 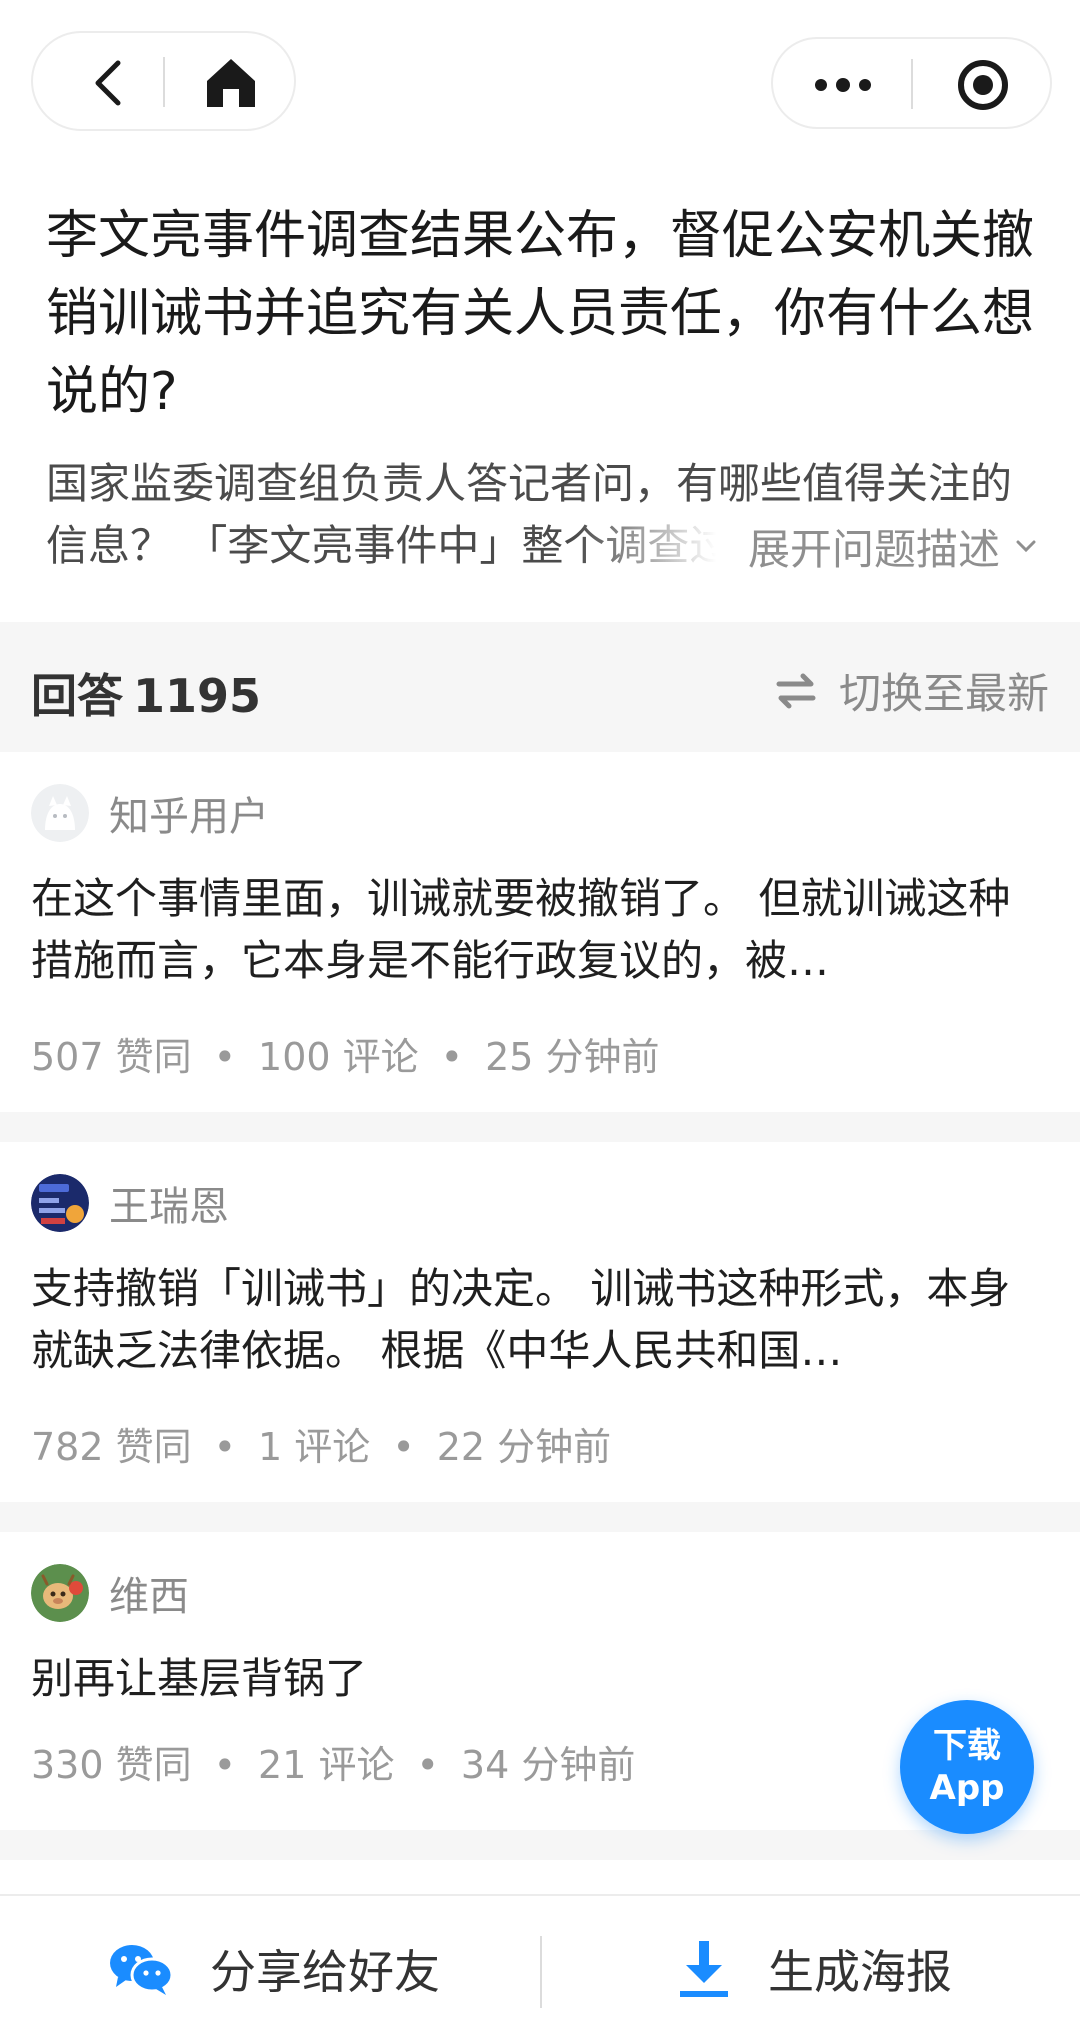 I want to click on nav-capsule, so click(x=163, y=81).